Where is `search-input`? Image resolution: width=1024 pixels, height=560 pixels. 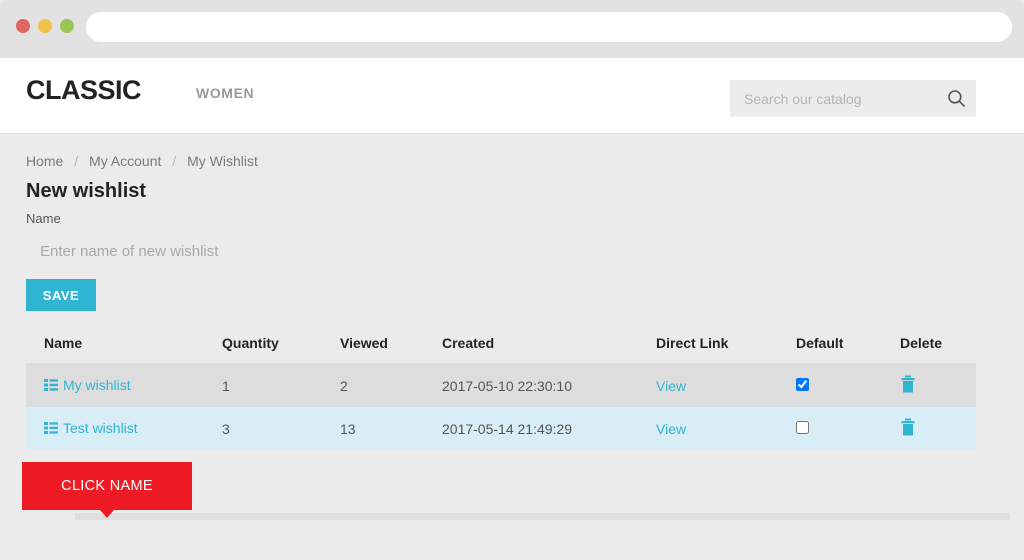 search-input is located at coordinates (853, 98).